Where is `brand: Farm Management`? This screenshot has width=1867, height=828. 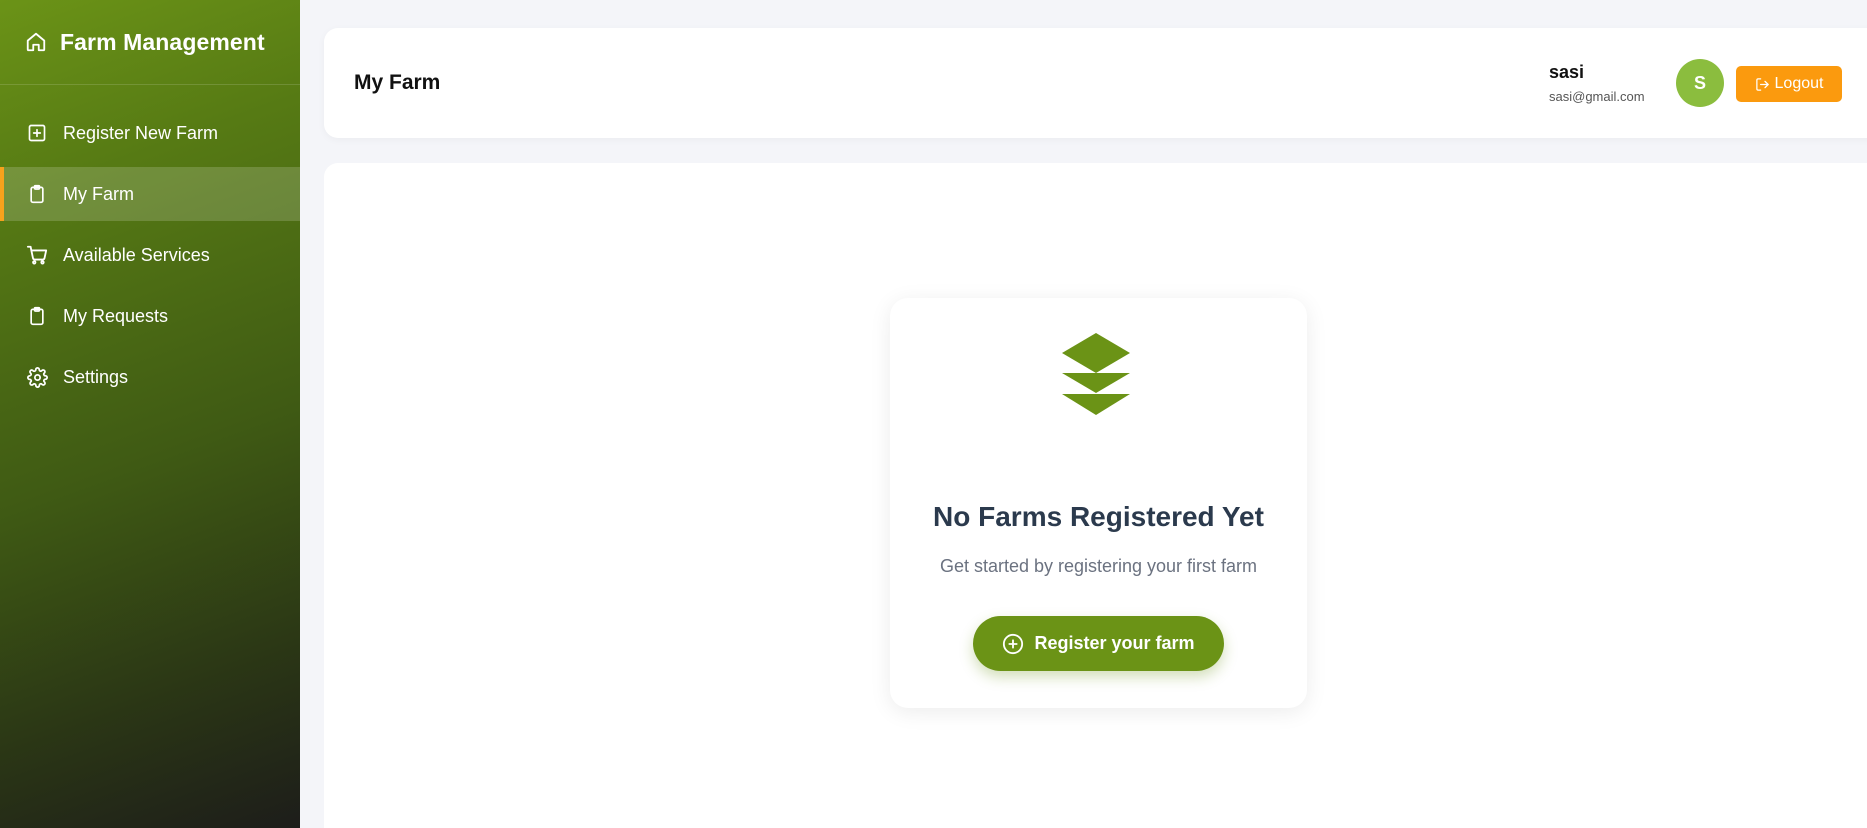 brand: Farm Management is located at coordinates (150, 42).